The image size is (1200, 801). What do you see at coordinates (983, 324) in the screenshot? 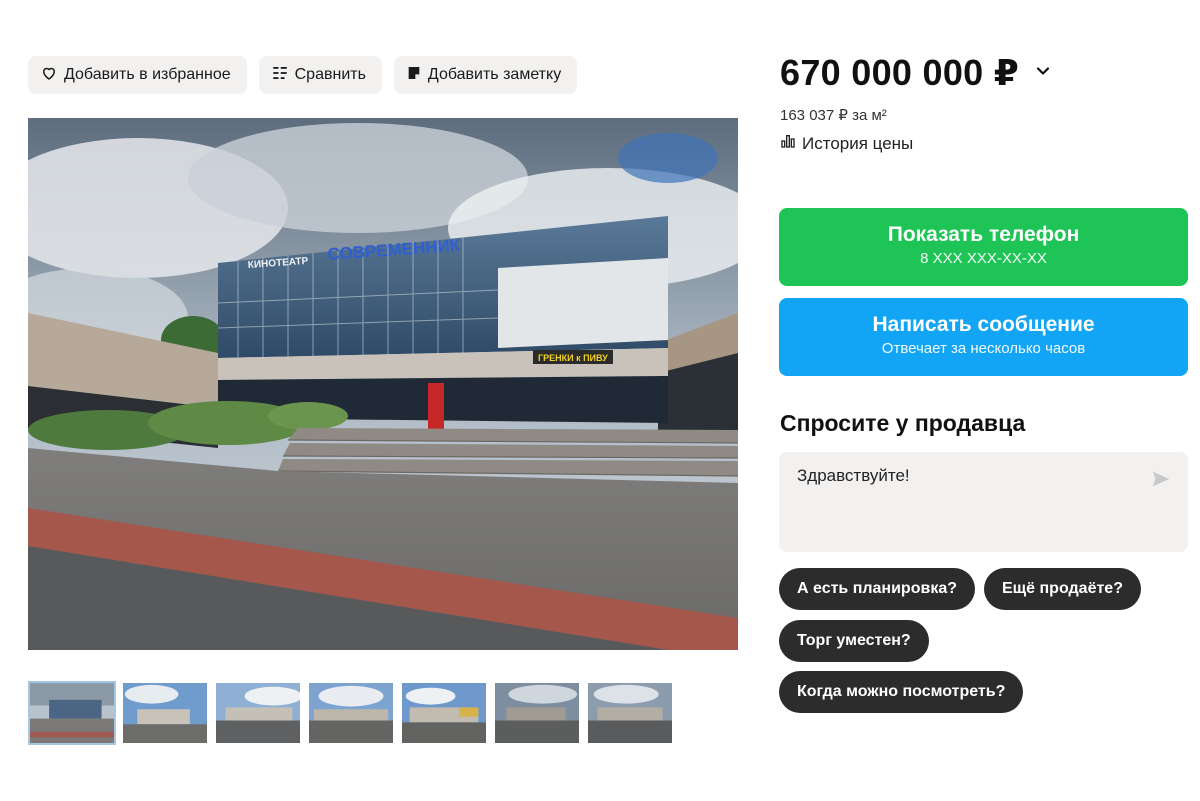
I see `write-message-label: Написать сообщение` at bounding box center [983, 324].